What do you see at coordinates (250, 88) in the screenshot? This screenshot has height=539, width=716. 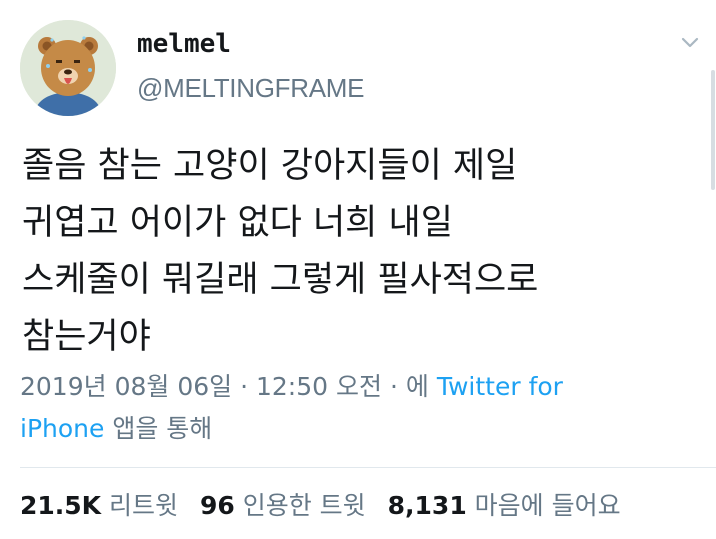 I see `user-handle: @MELTINGFRAME` at bounding box center [250, 88].